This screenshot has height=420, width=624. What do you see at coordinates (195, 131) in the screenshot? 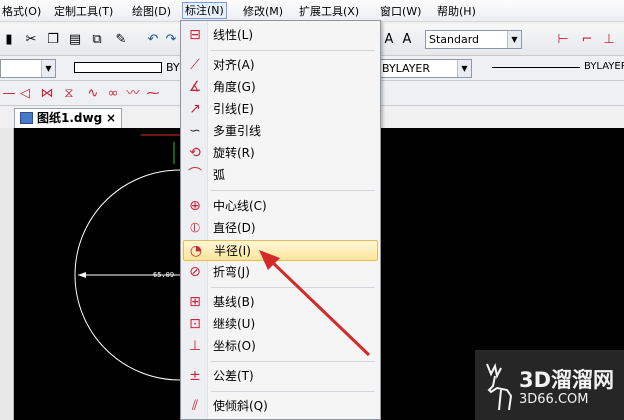
I see `multileader-icon: ∽` at bounding box center [195, 131].